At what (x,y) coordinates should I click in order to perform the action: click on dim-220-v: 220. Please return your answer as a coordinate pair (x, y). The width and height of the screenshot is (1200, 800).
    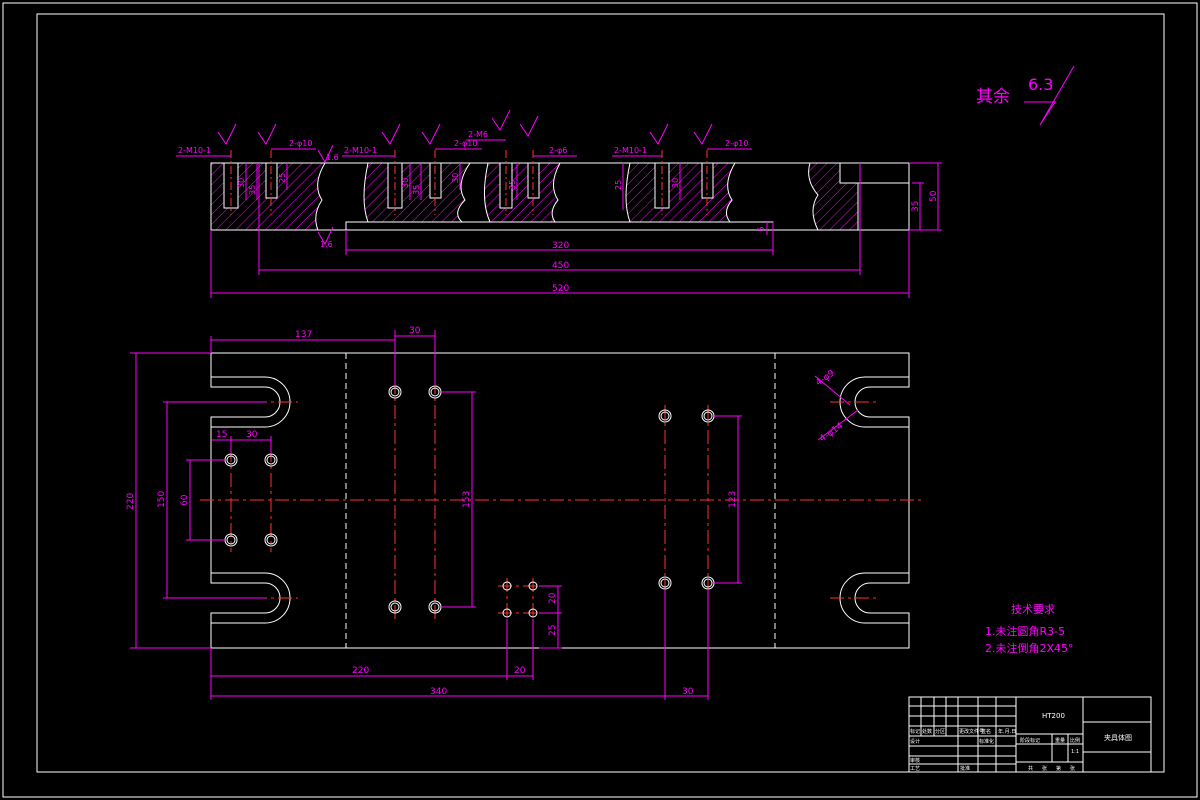
    Looking at the image, I should click on (131, 501).